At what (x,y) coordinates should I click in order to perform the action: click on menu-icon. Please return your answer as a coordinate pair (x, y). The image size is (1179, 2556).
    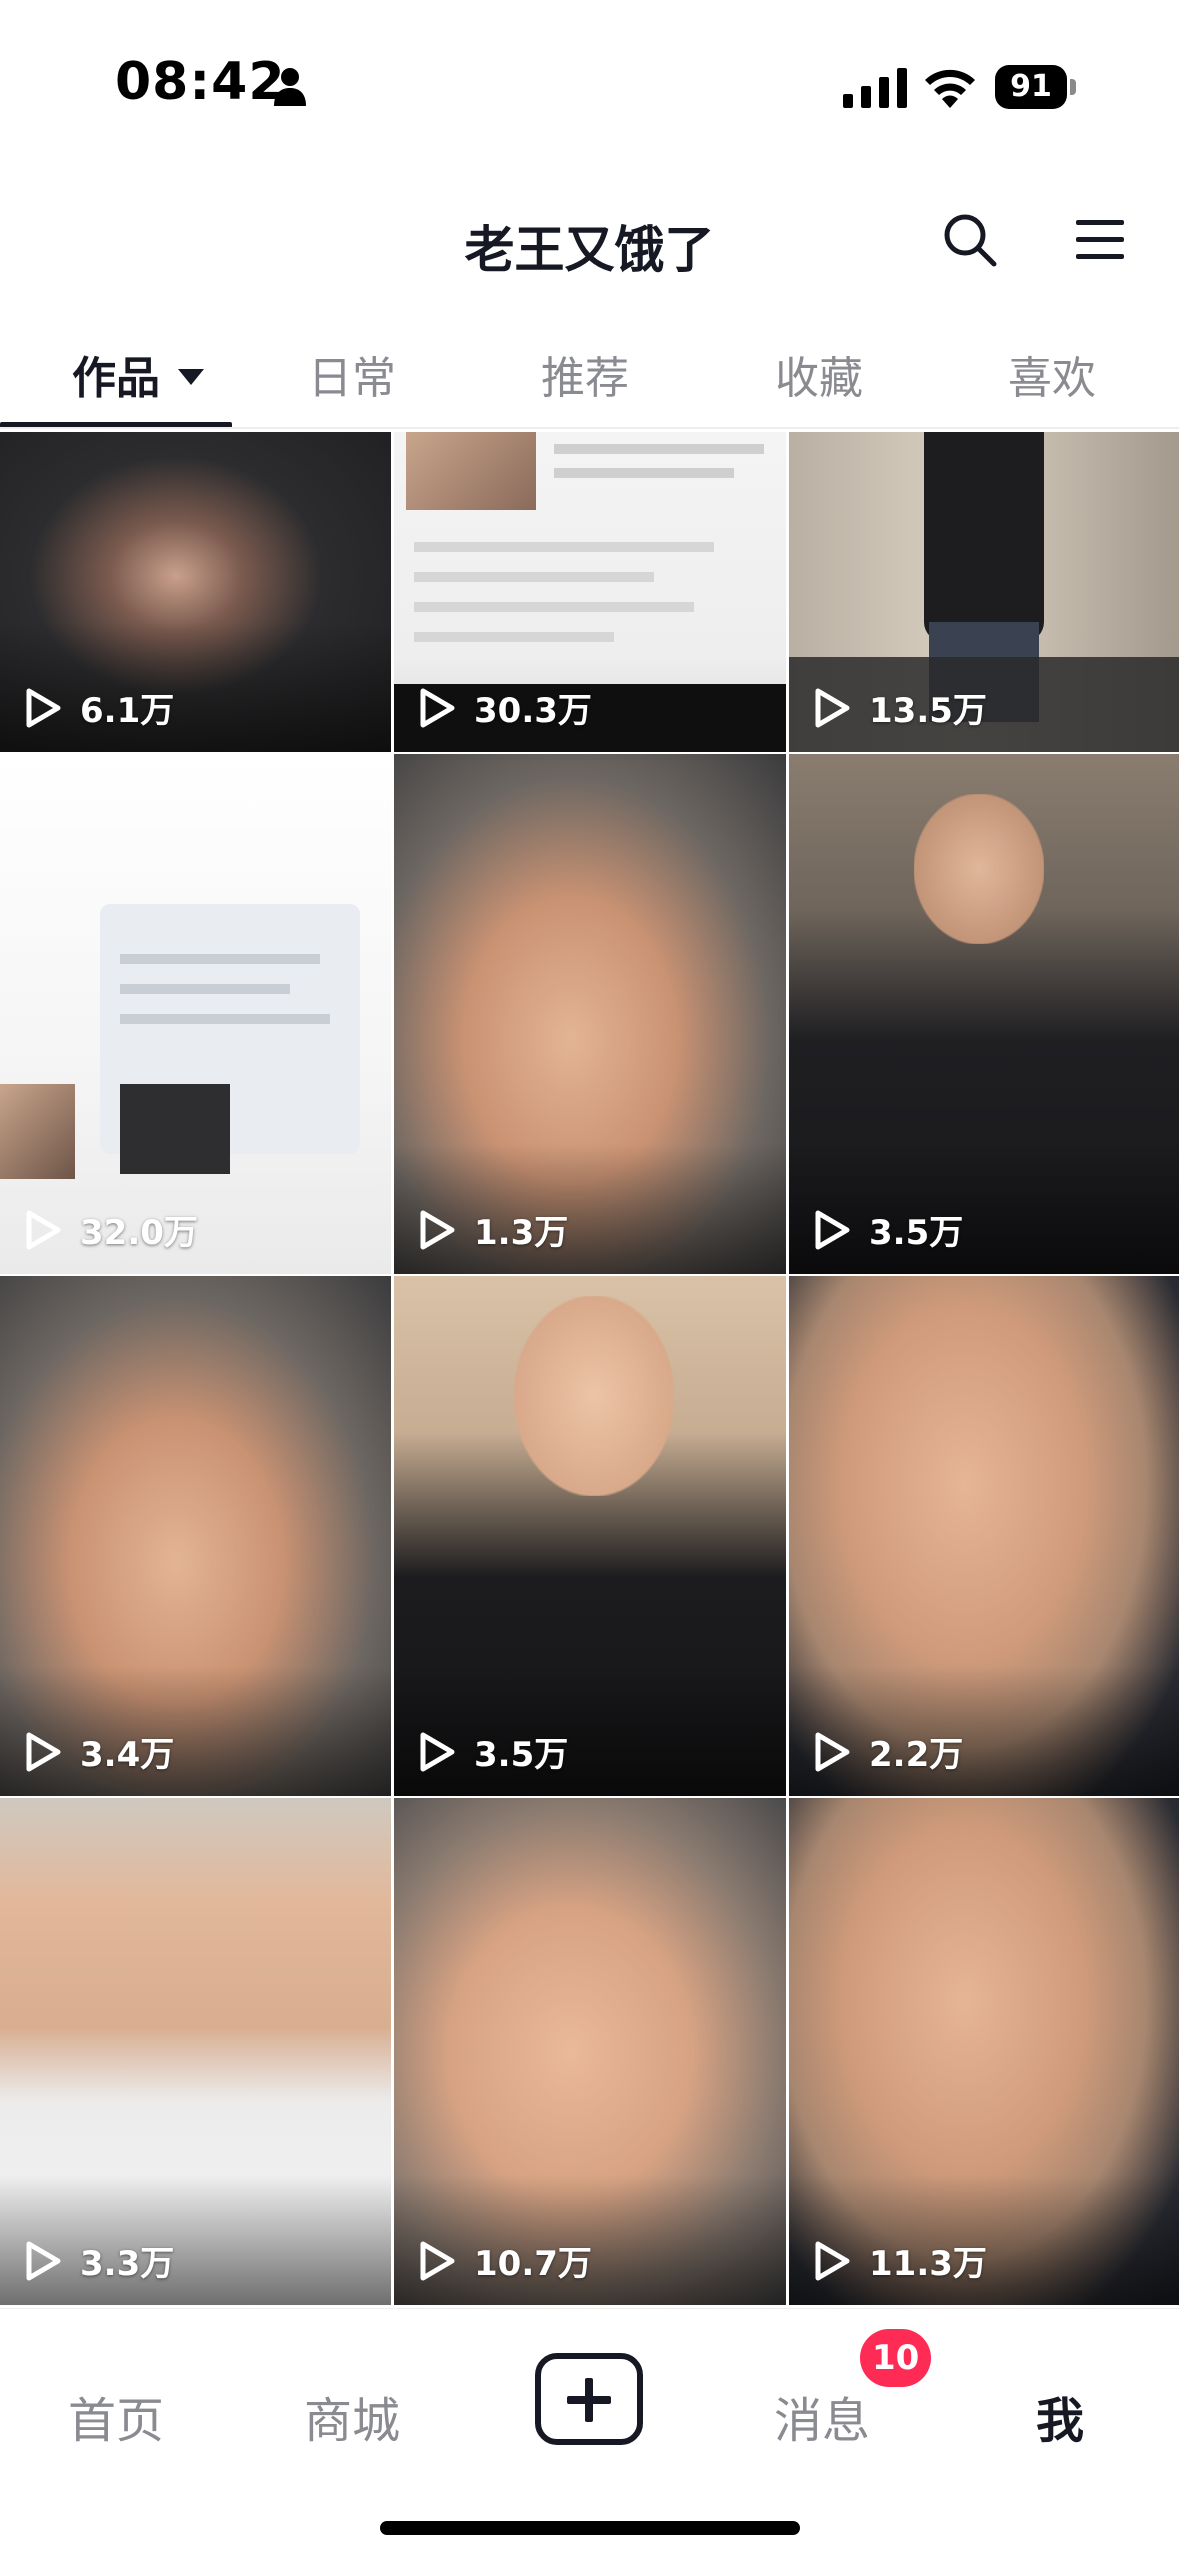
    Looking at the image, I should click on (1100, 240).